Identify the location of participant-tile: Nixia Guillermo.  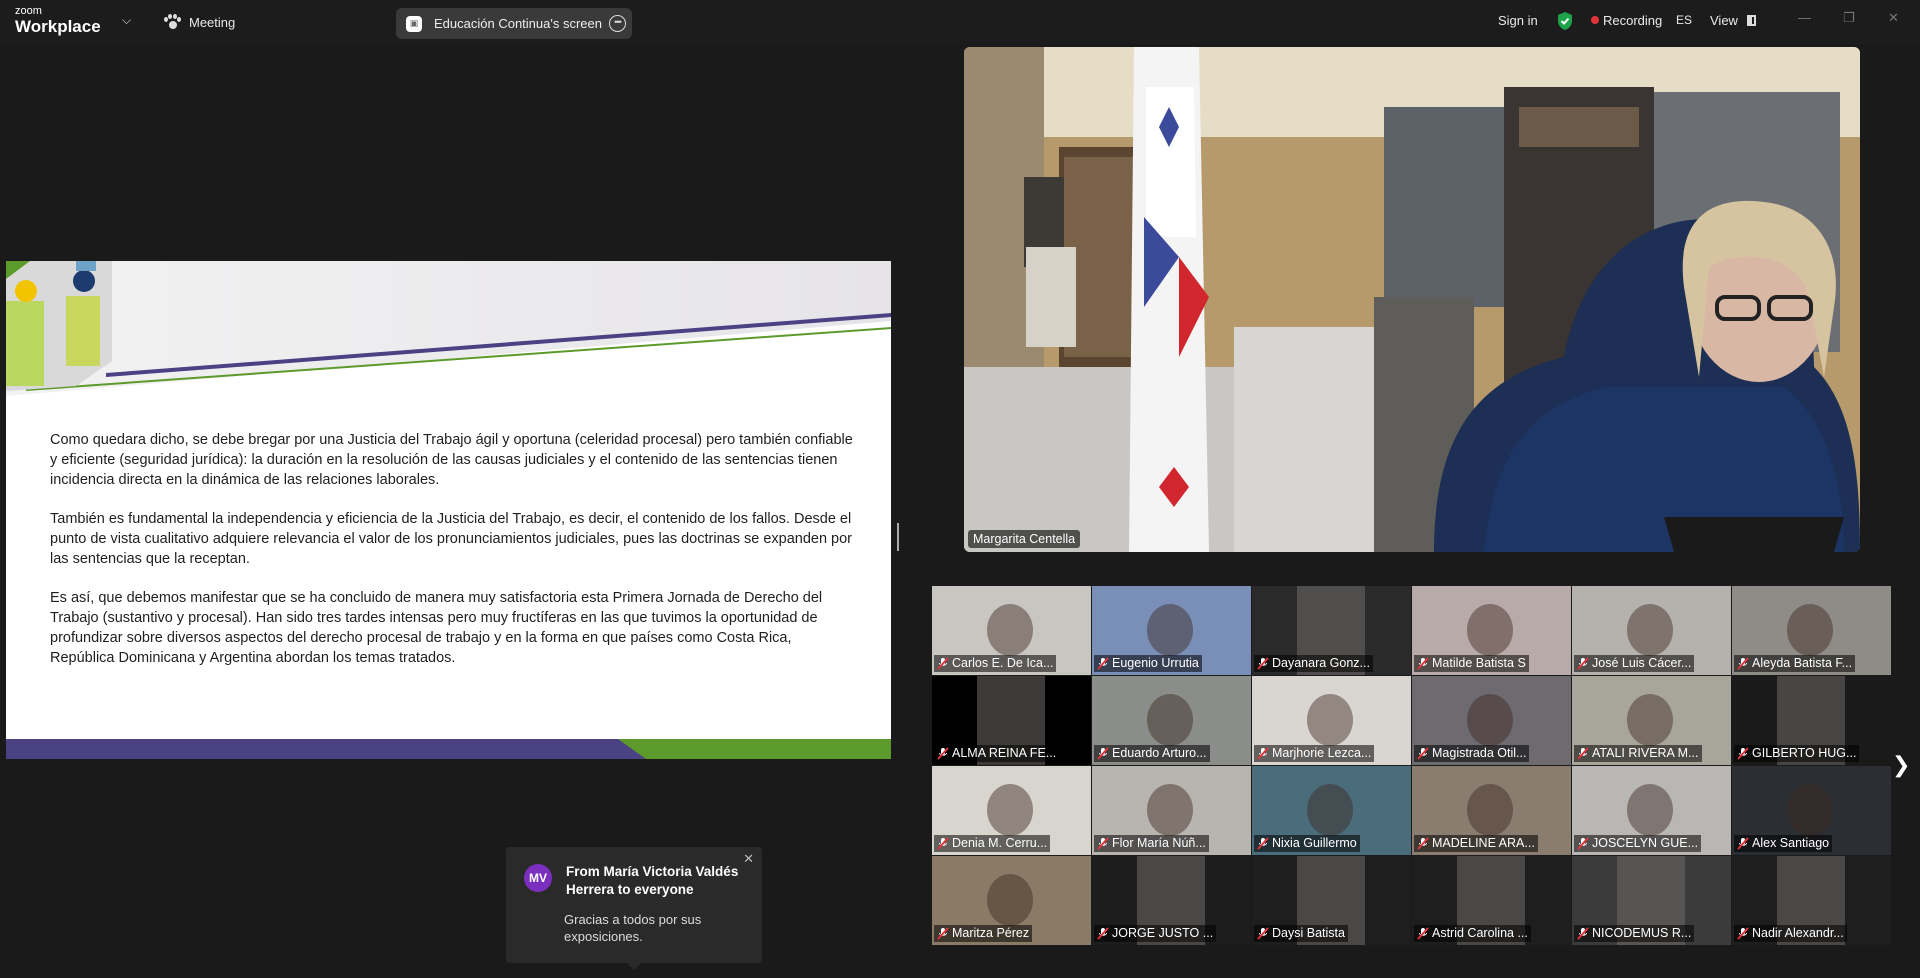
(1331, 810).